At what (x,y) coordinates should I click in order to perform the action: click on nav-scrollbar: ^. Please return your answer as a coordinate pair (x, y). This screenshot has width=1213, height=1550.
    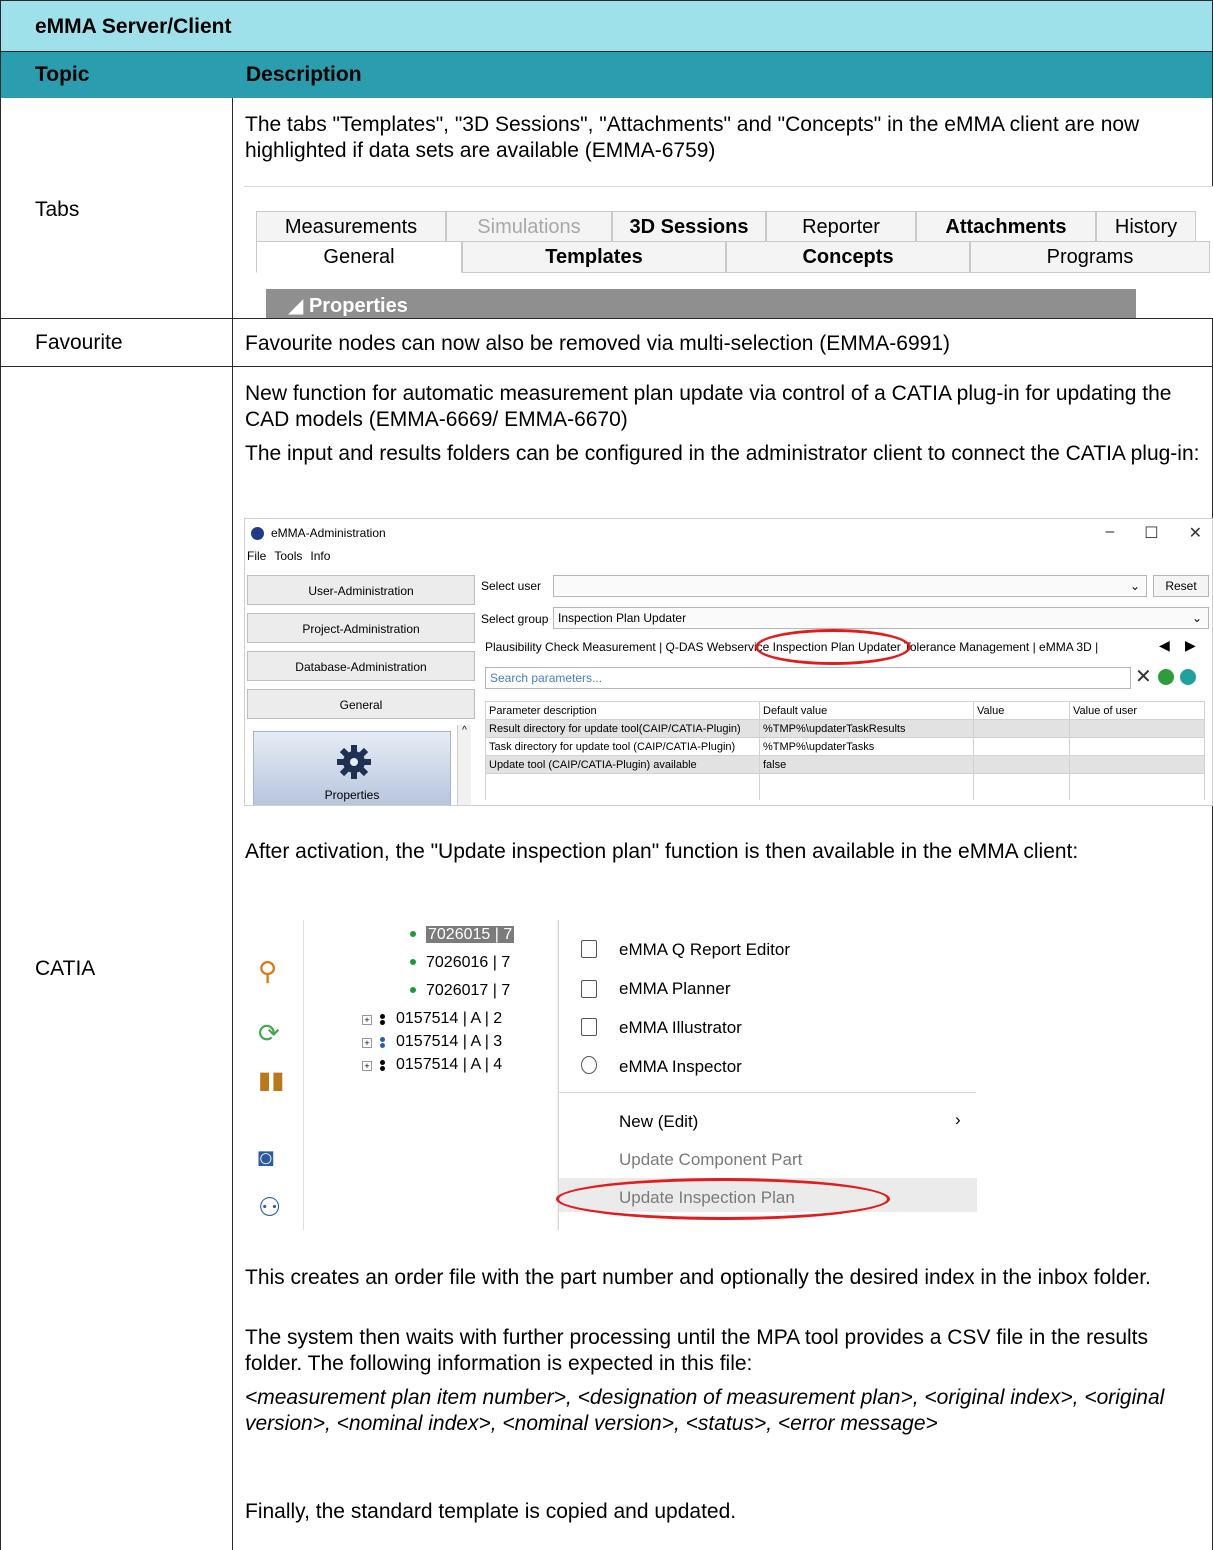
    Looking at the image, I should click on (464, 765).